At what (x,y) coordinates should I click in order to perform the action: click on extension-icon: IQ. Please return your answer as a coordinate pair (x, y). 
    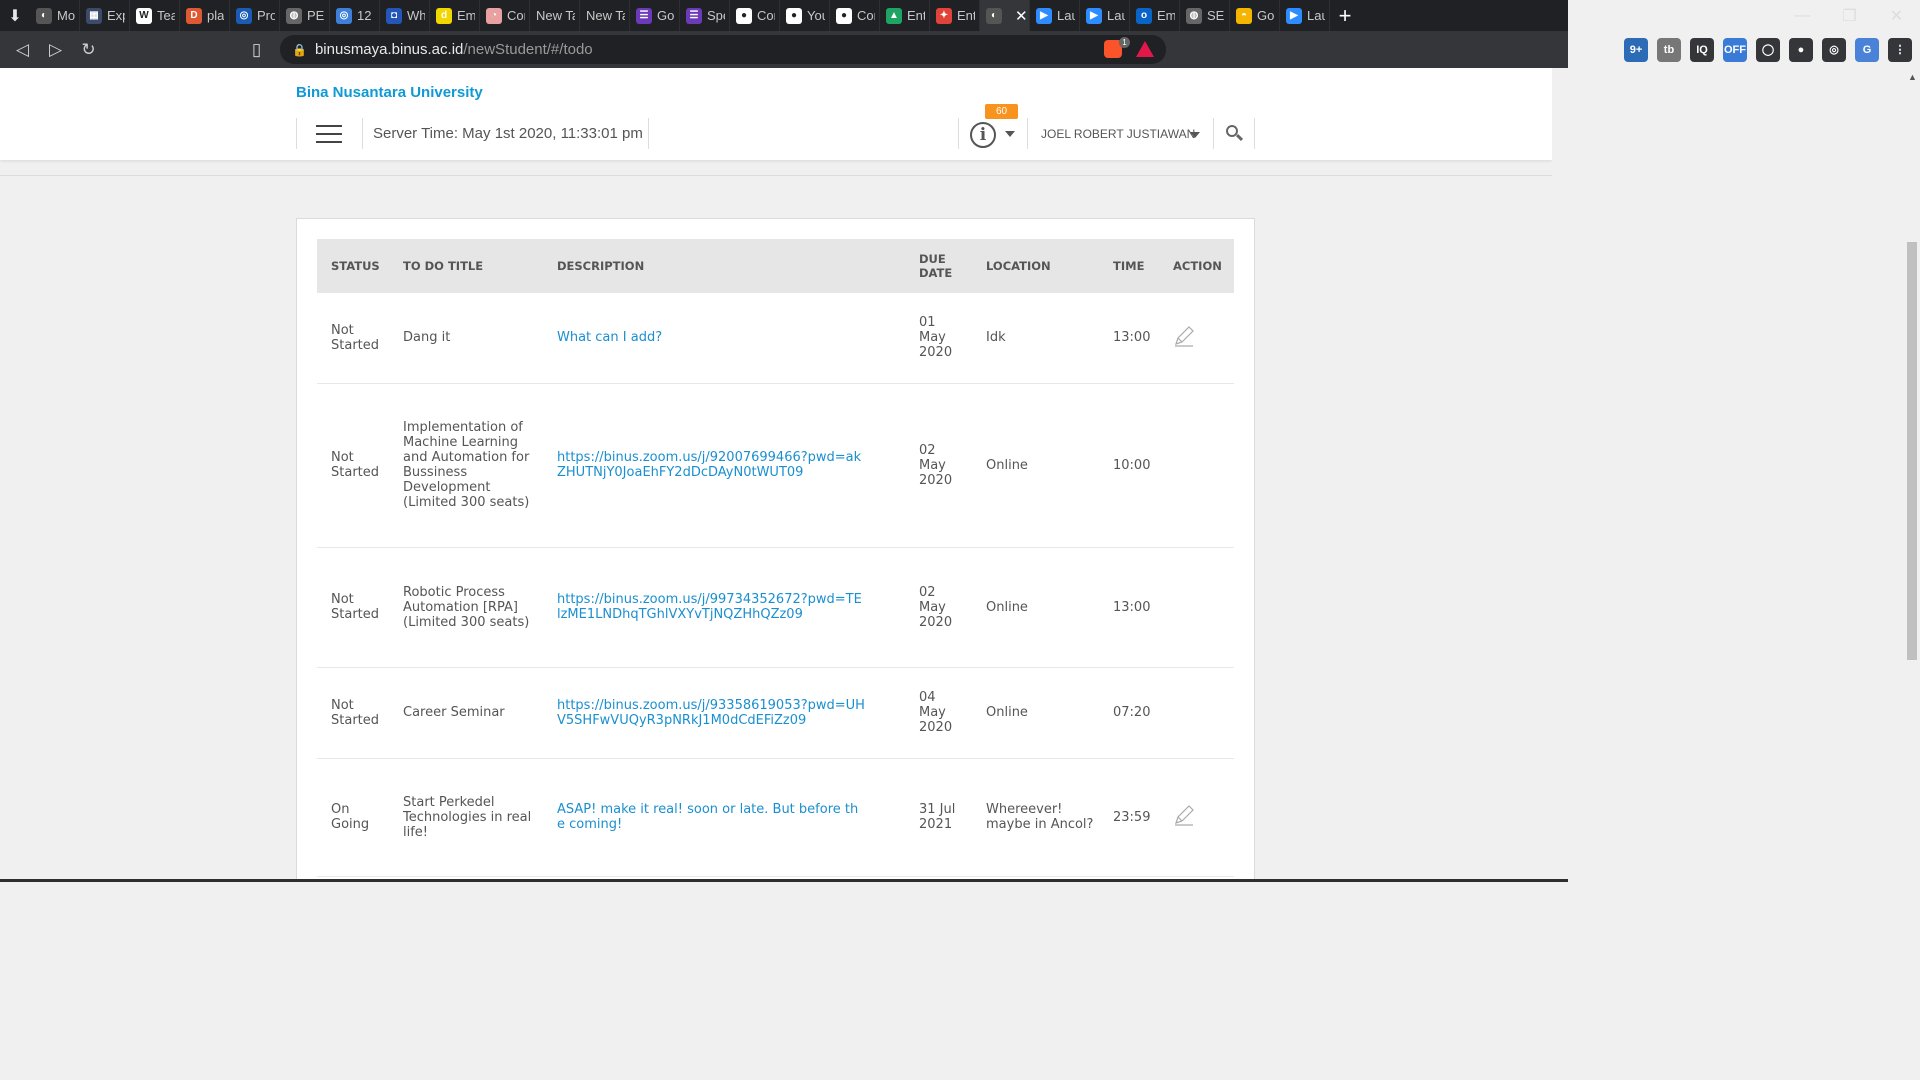
    Looking at the image, I should click on (1702, 49).